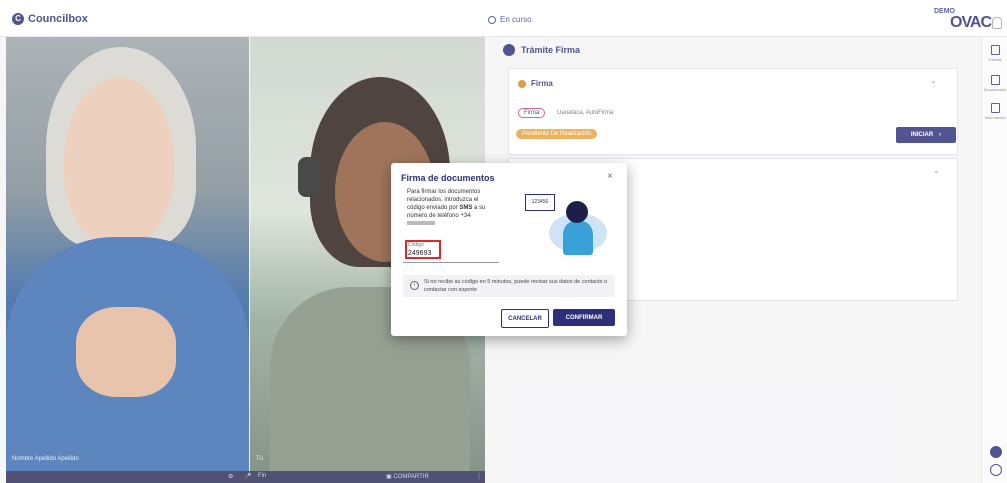  What do you see at coordinates (414, 285) in the screenshot?
I see `info-icon: i` at bounding box center [414, 285].